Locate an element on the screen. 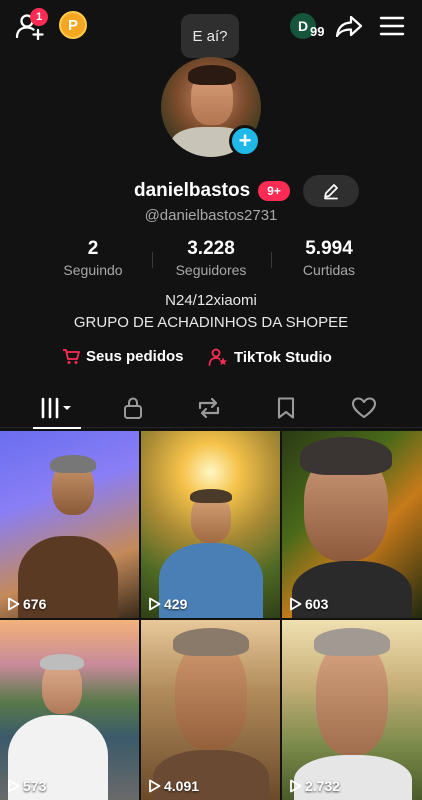 This screenshot has height=800, width=422. view-count-text: 429 is located at coordinates (176, 604).